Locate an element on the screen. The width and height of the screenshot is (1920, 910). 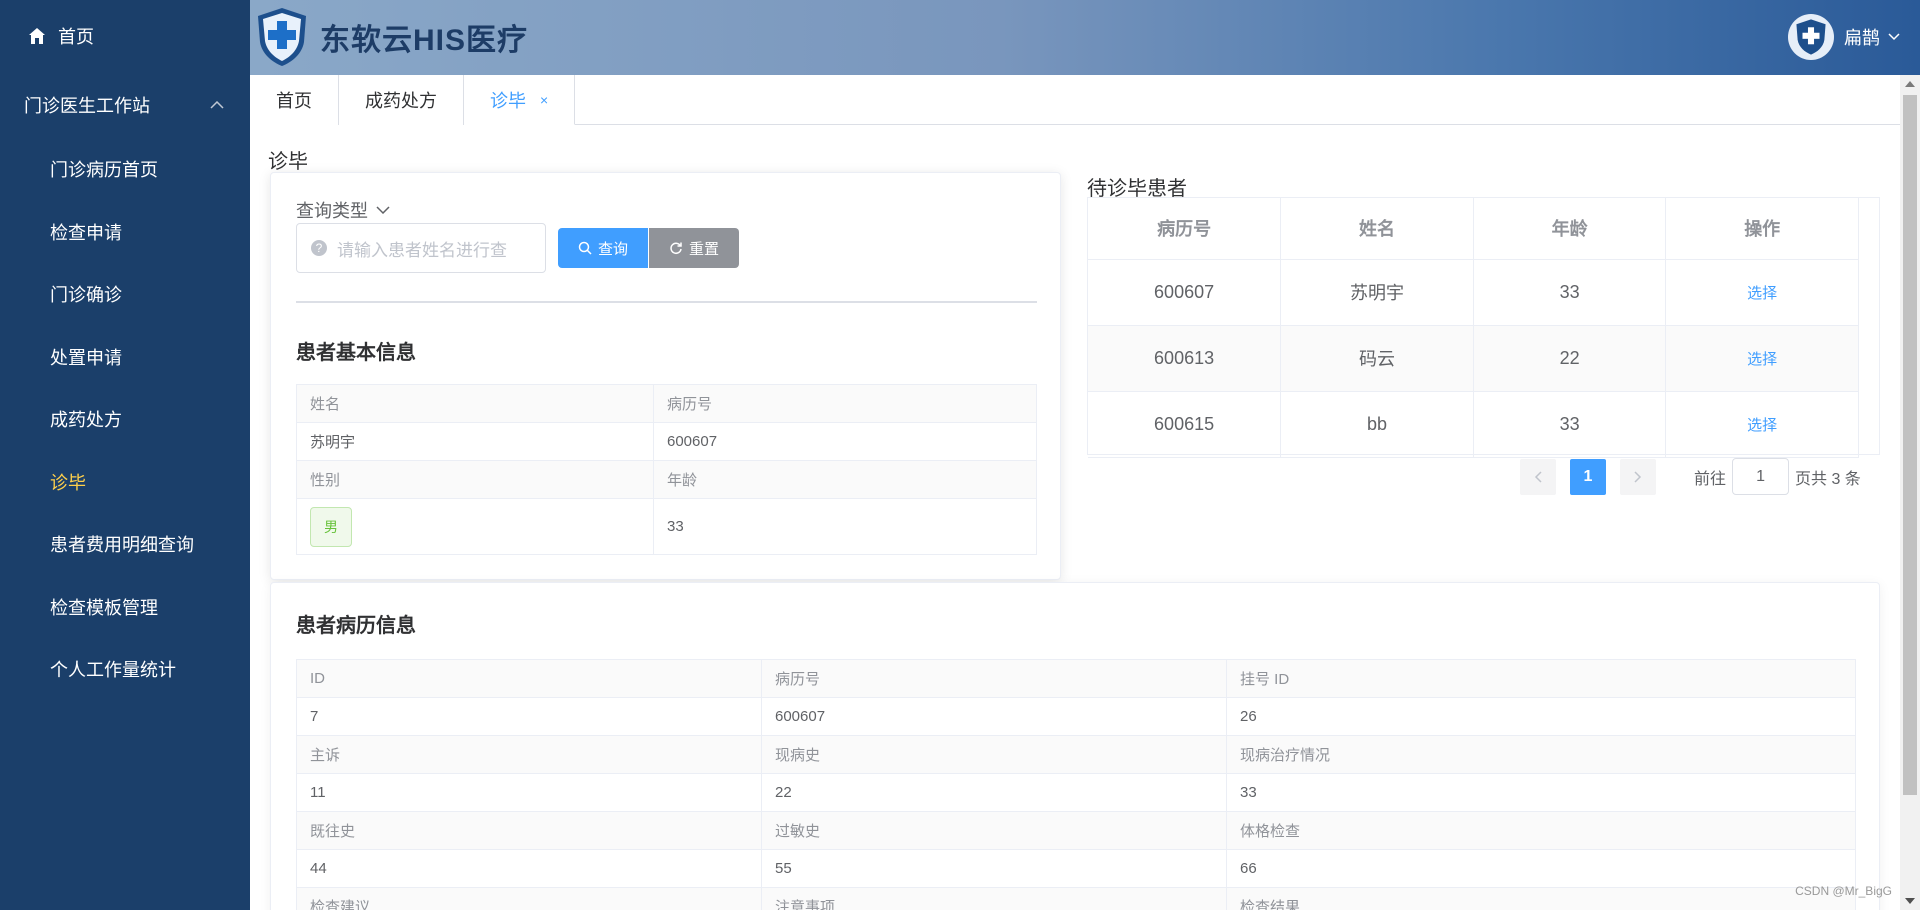
patient-name: 苏明宇 is located at coordinates (475, 441).